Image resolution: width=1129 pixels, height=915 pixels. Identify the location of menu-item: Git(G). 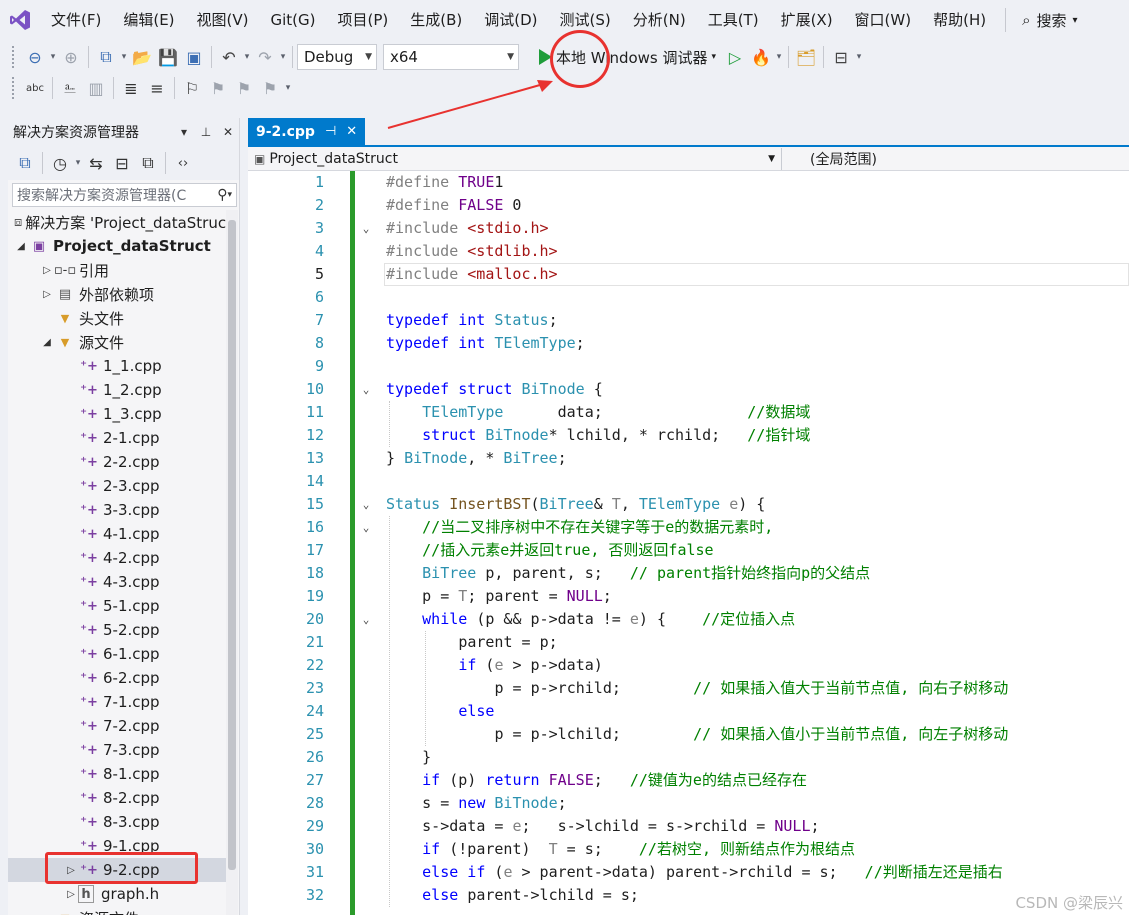
(293, 20).